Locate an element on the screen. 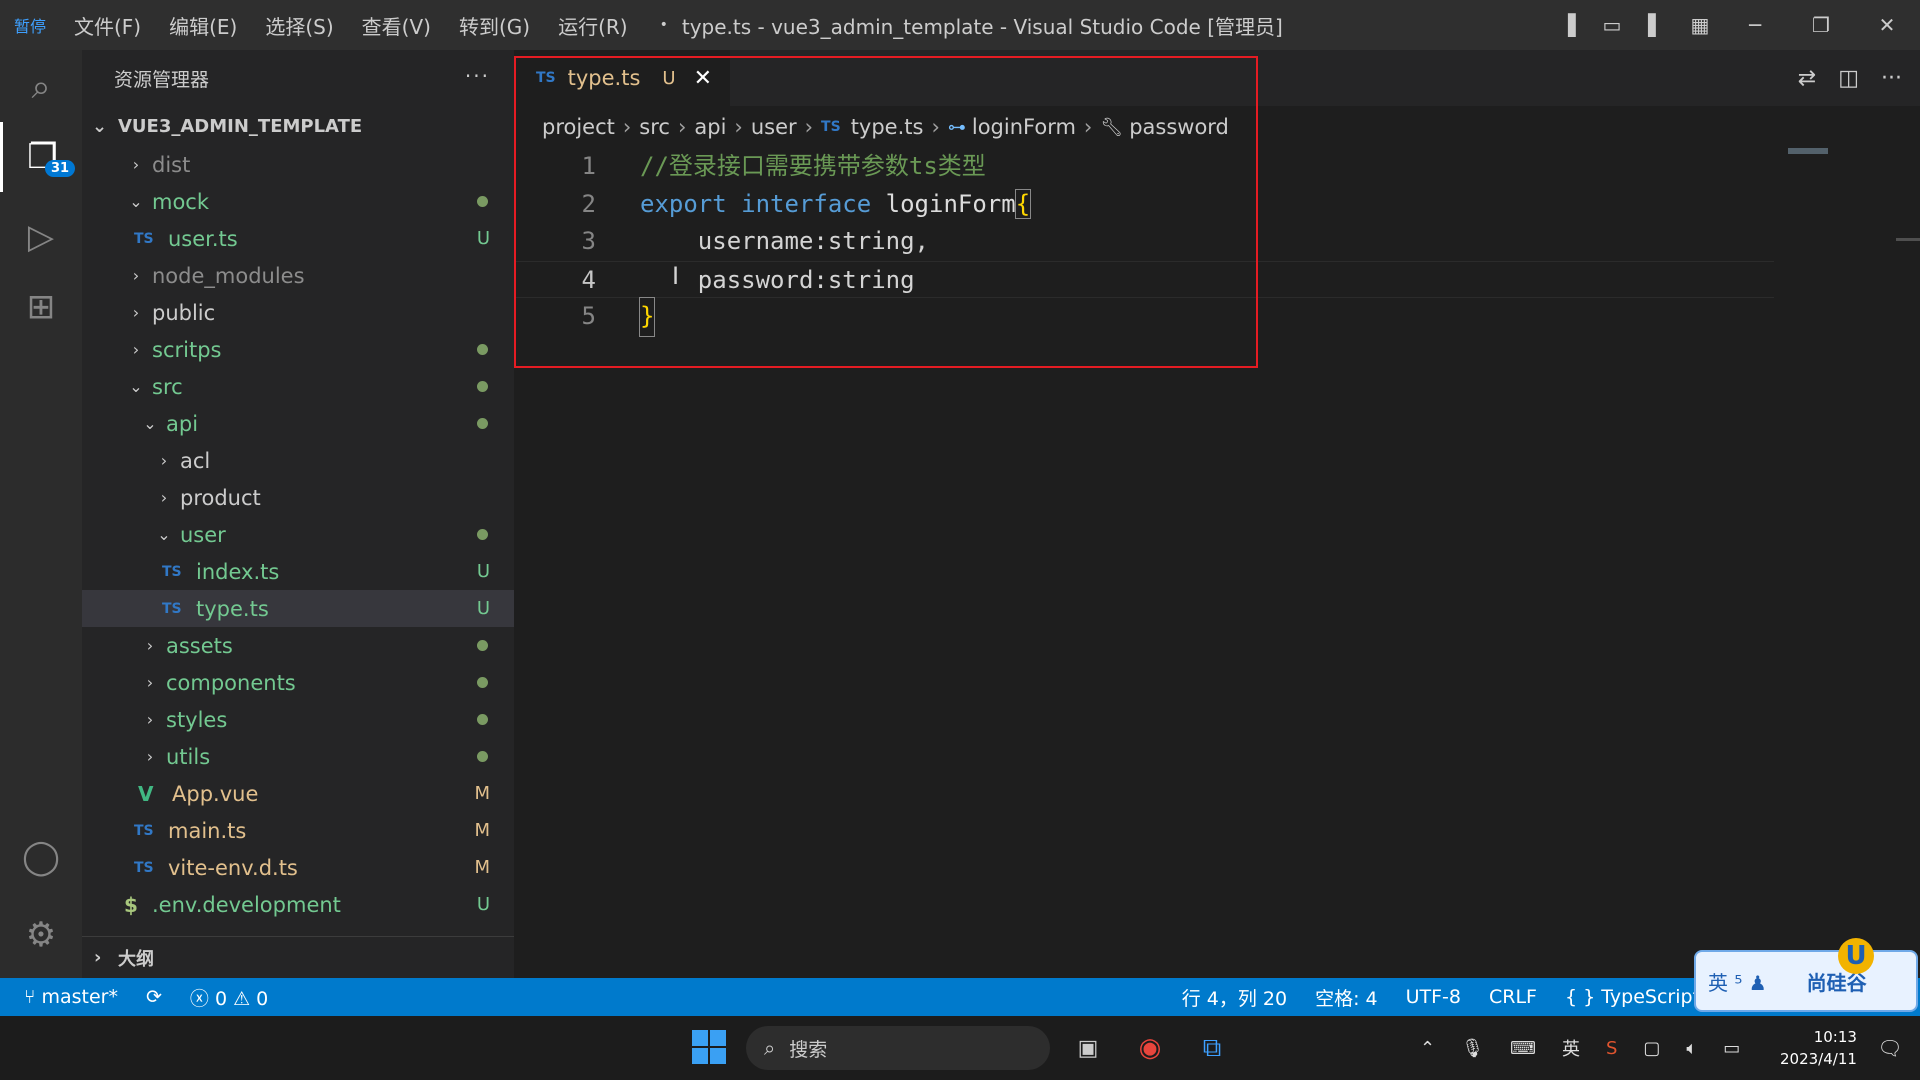  tree-folder-api: ⌄ api is located at coordinates (298, 423).